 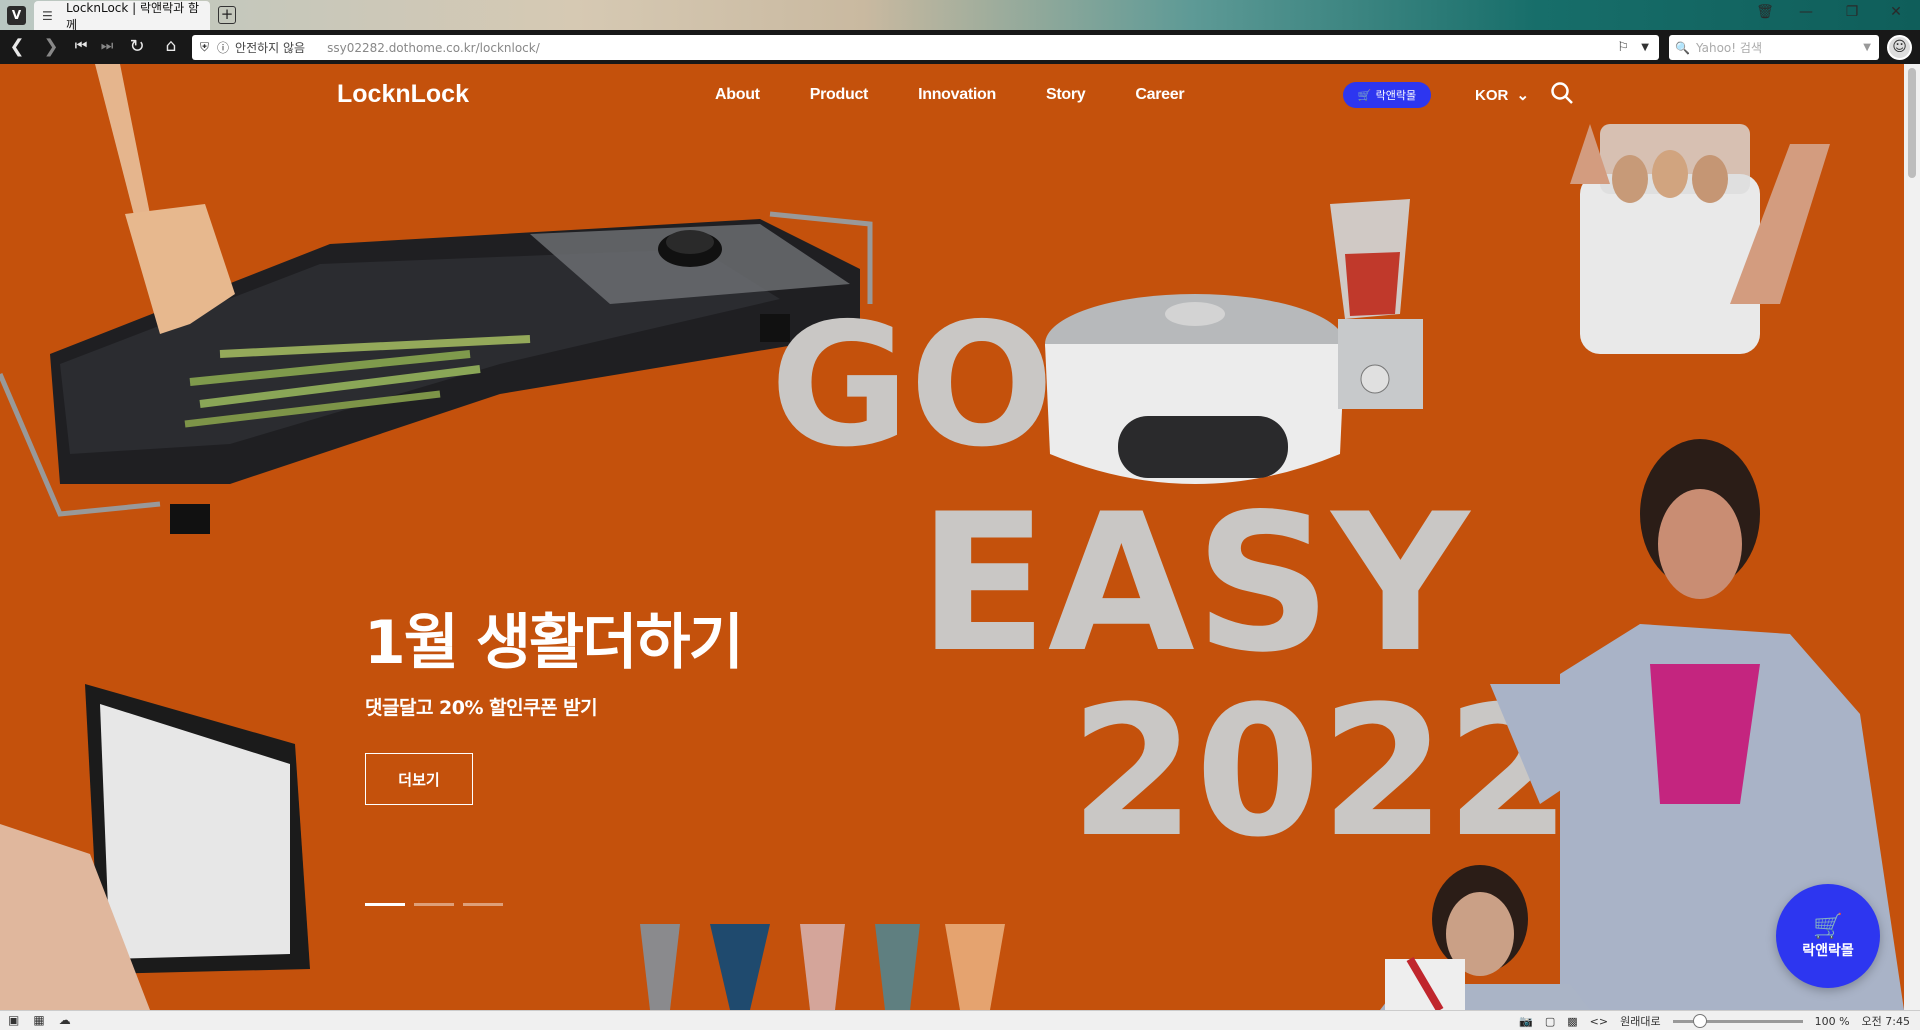 I want to click on trash-icon: 🗑, so click(x=1765, y=12).